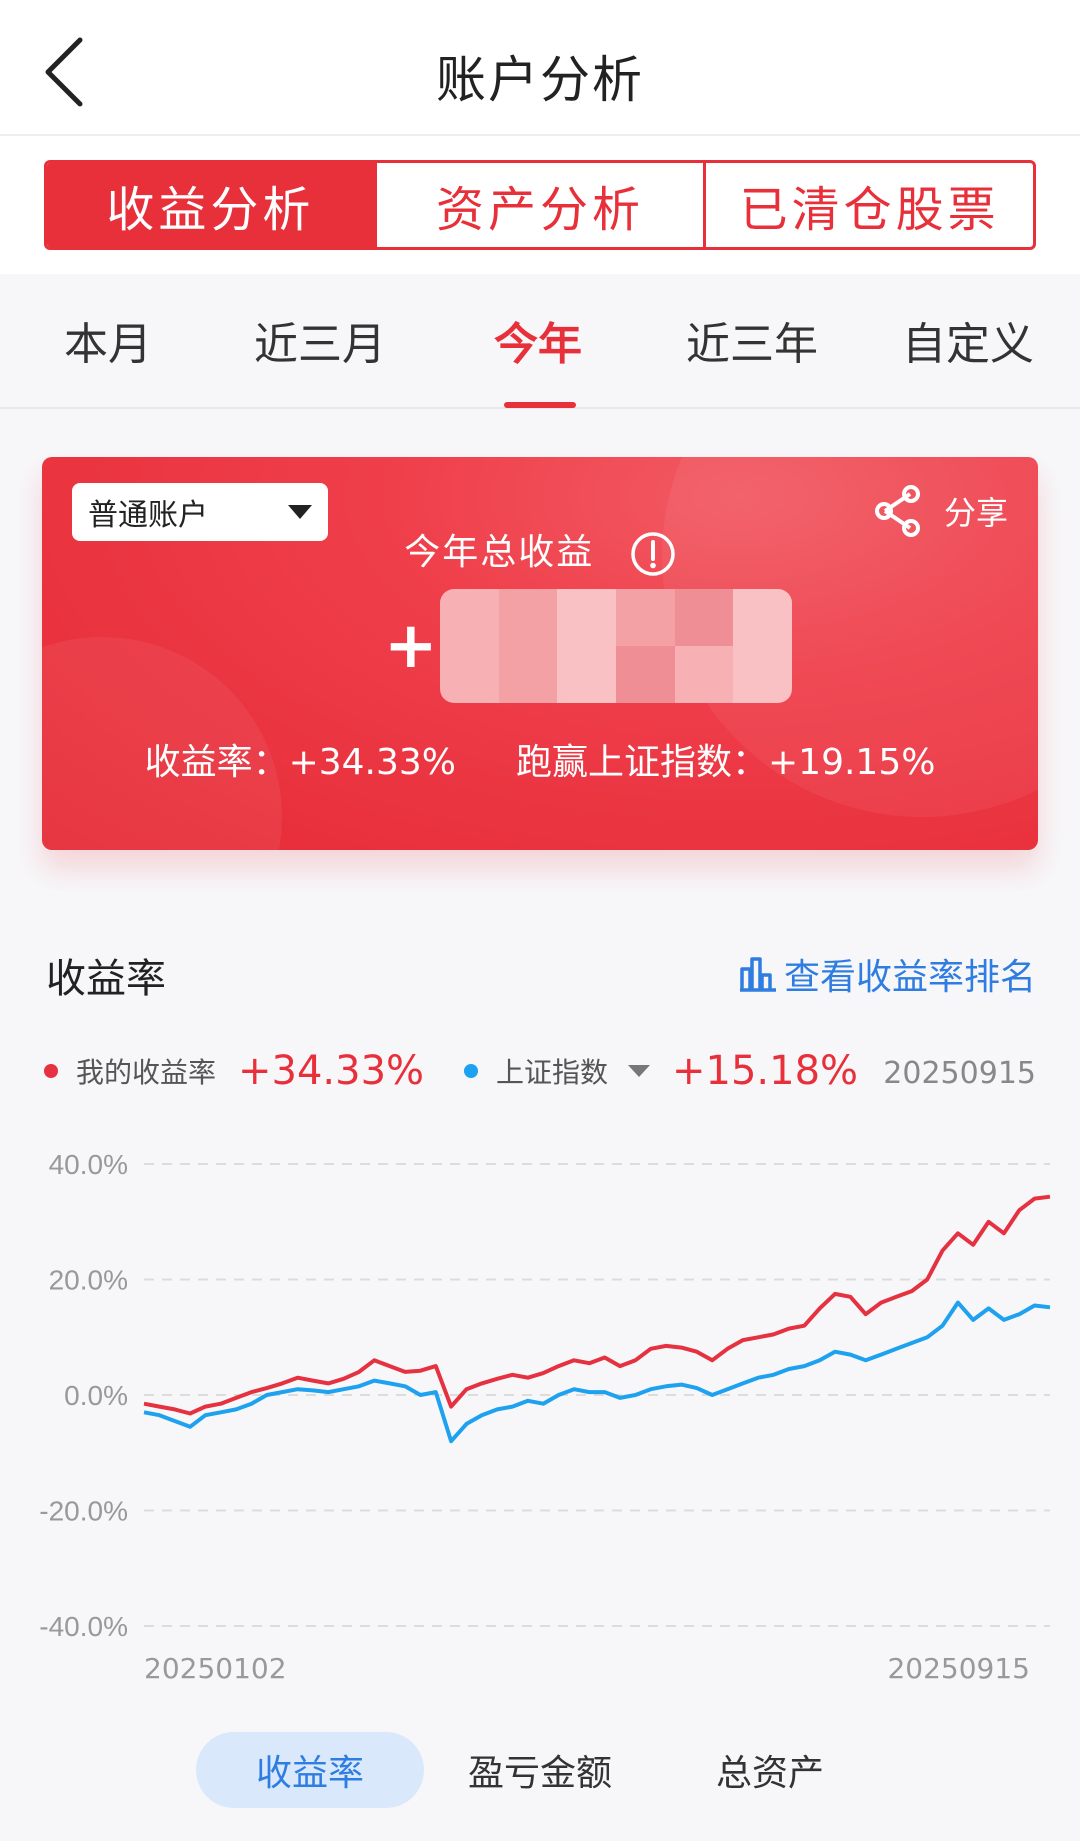  Describe the element at coordinates (411, 646) in the screenshot. I see `profit-sign: +` at that location.